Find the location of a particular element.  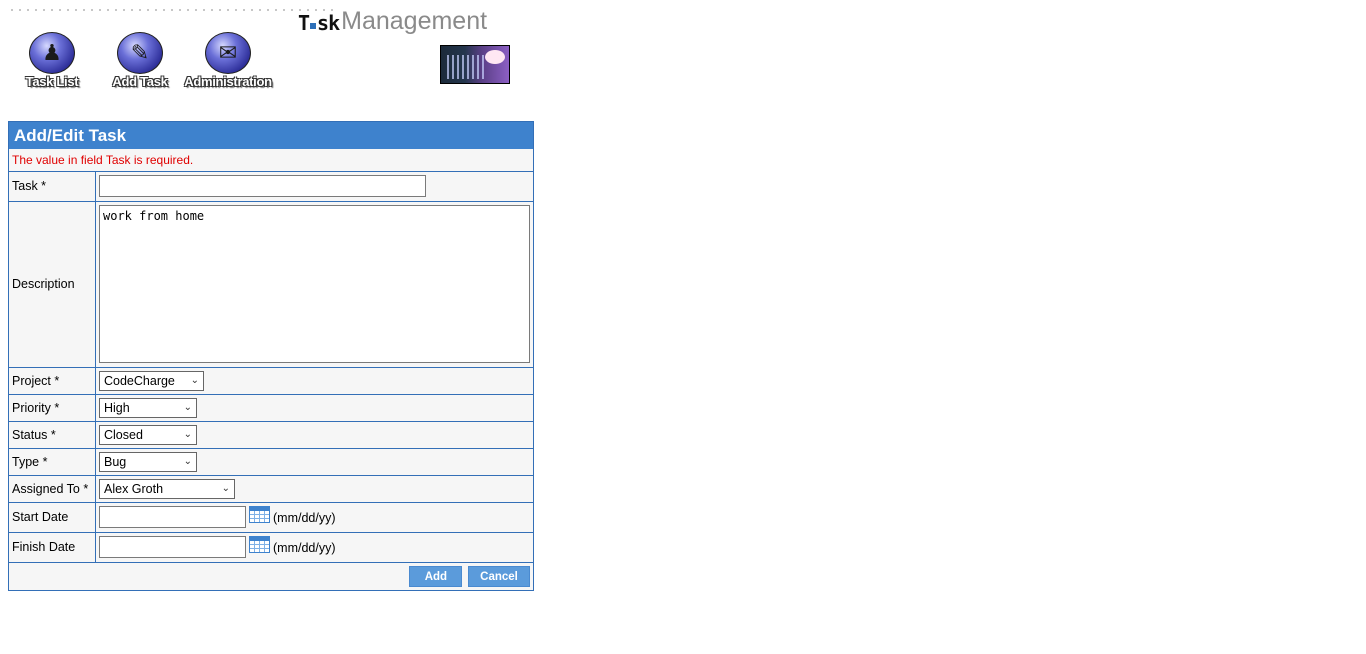

logo-task-text: Tsk is located at coordinates (319, 23).